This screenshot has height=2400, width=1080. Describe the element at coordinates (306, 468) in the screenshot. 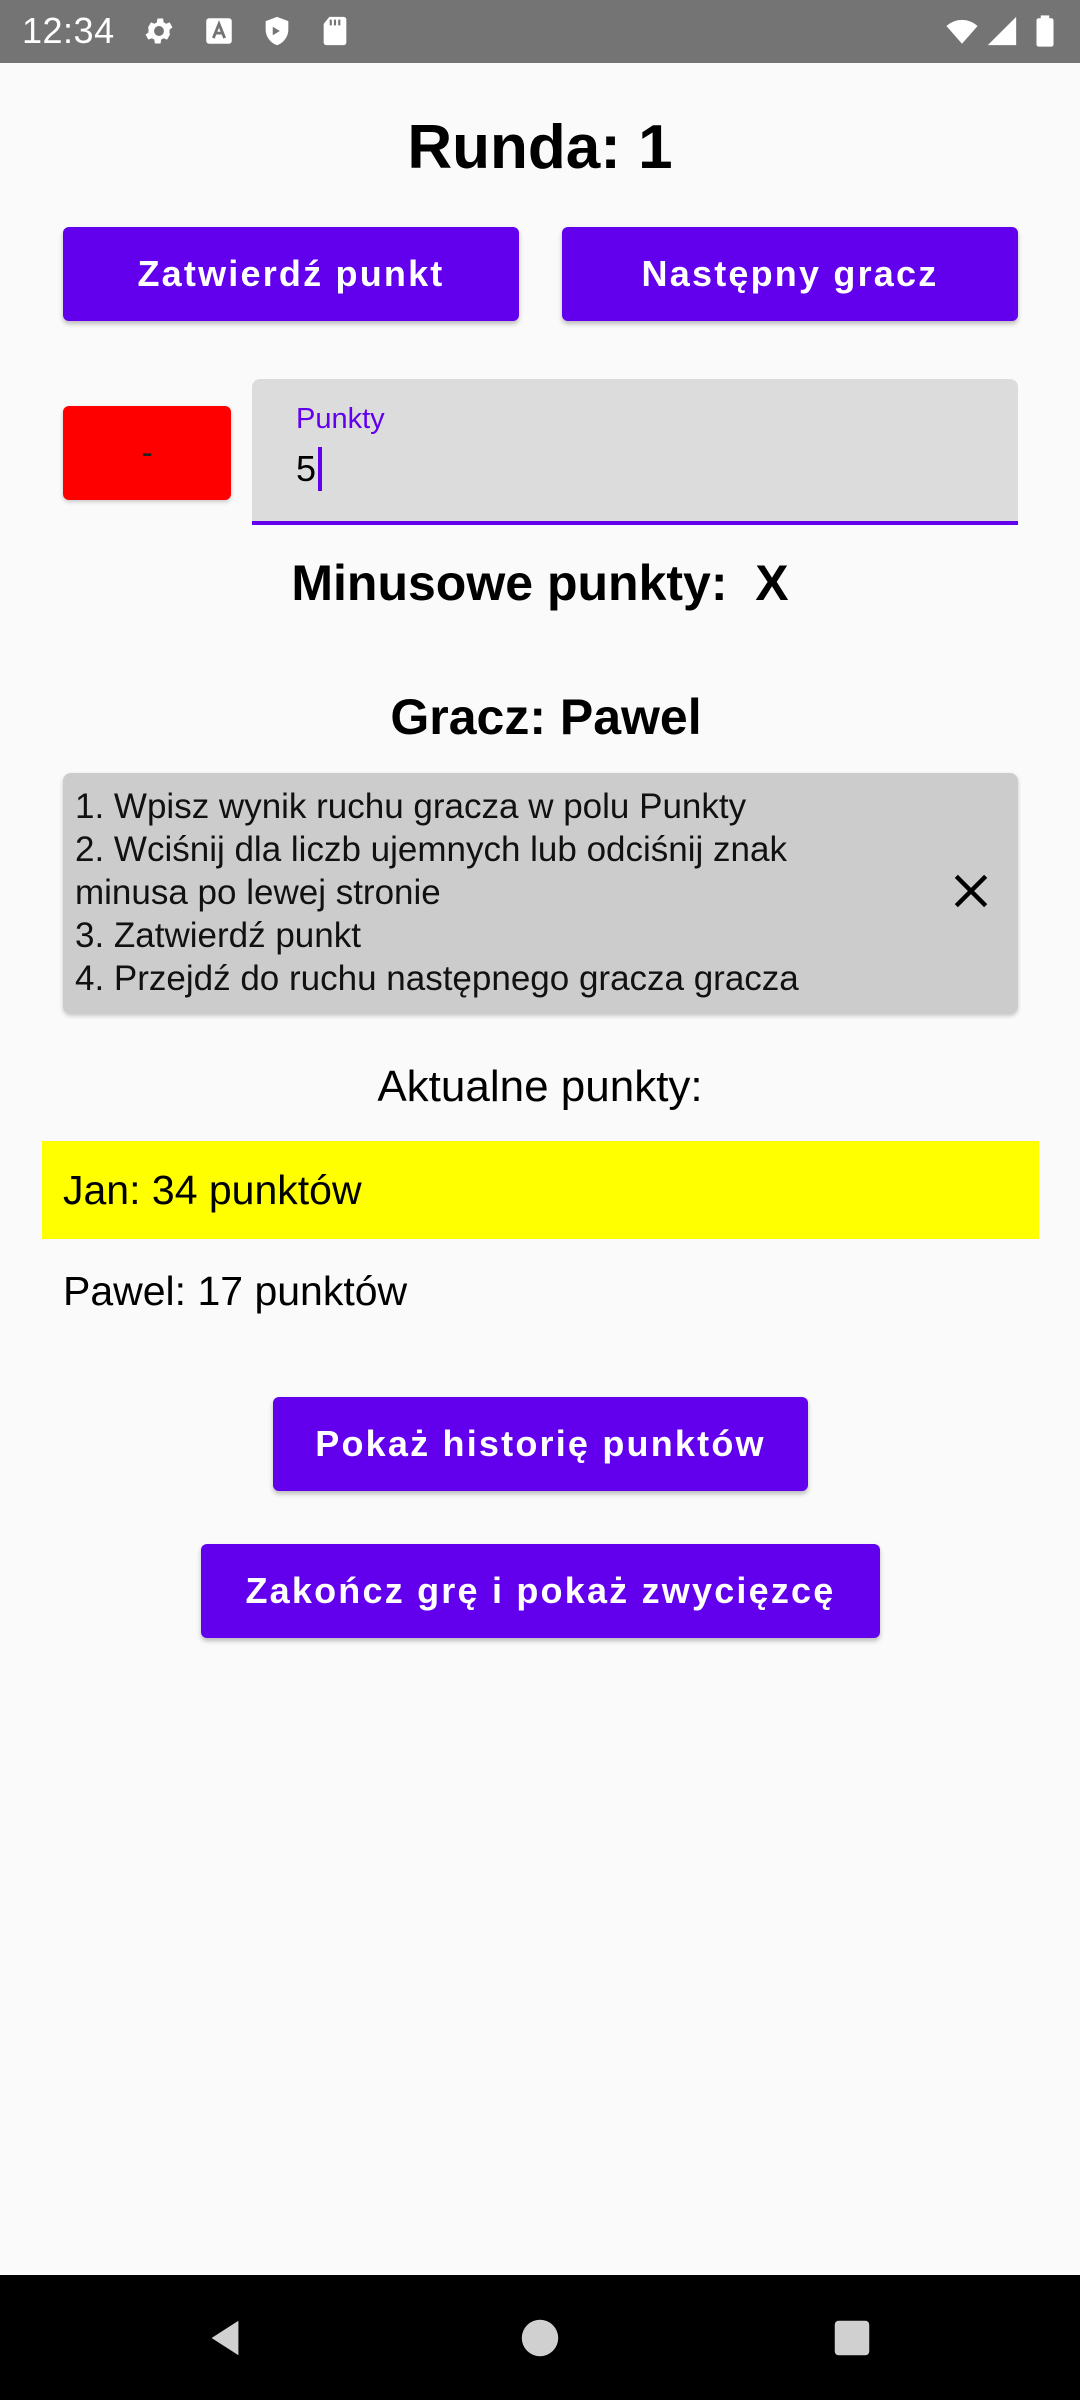

I see `points-input-text: 5` at that location.